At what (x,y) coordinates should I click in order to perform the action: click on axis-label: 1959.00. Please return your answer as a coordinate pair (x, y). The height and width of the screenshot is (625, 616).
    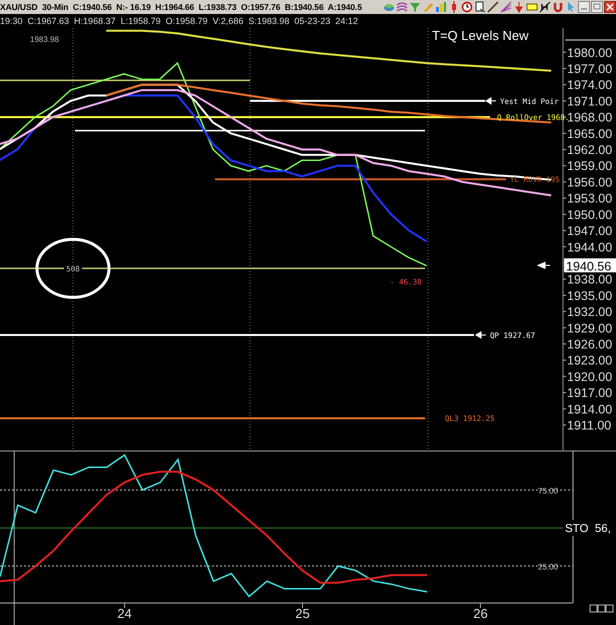
    Looking at the image, I should click on (589, 166).